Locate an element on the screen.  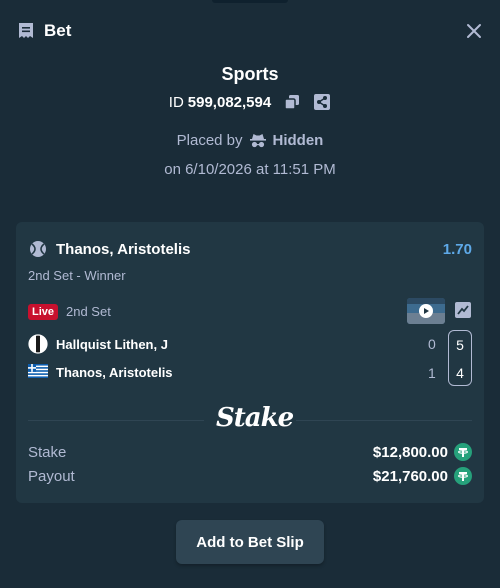
add-to-bet-slip-button: Add to Bet Slip is located at coordinates (250, 542).